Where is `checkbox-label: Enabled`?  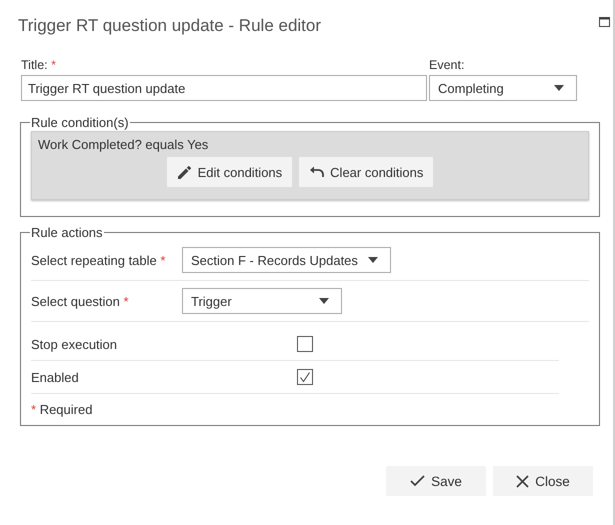 checkbox-label: Enabled is located at coordinates (55, 377).